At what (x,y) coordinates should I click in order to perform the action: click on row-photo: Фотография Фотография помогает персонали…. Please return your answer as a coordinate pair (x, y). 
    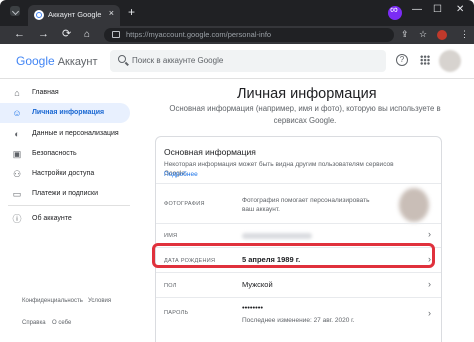
    Looking at the image, I should click on (298, 203).